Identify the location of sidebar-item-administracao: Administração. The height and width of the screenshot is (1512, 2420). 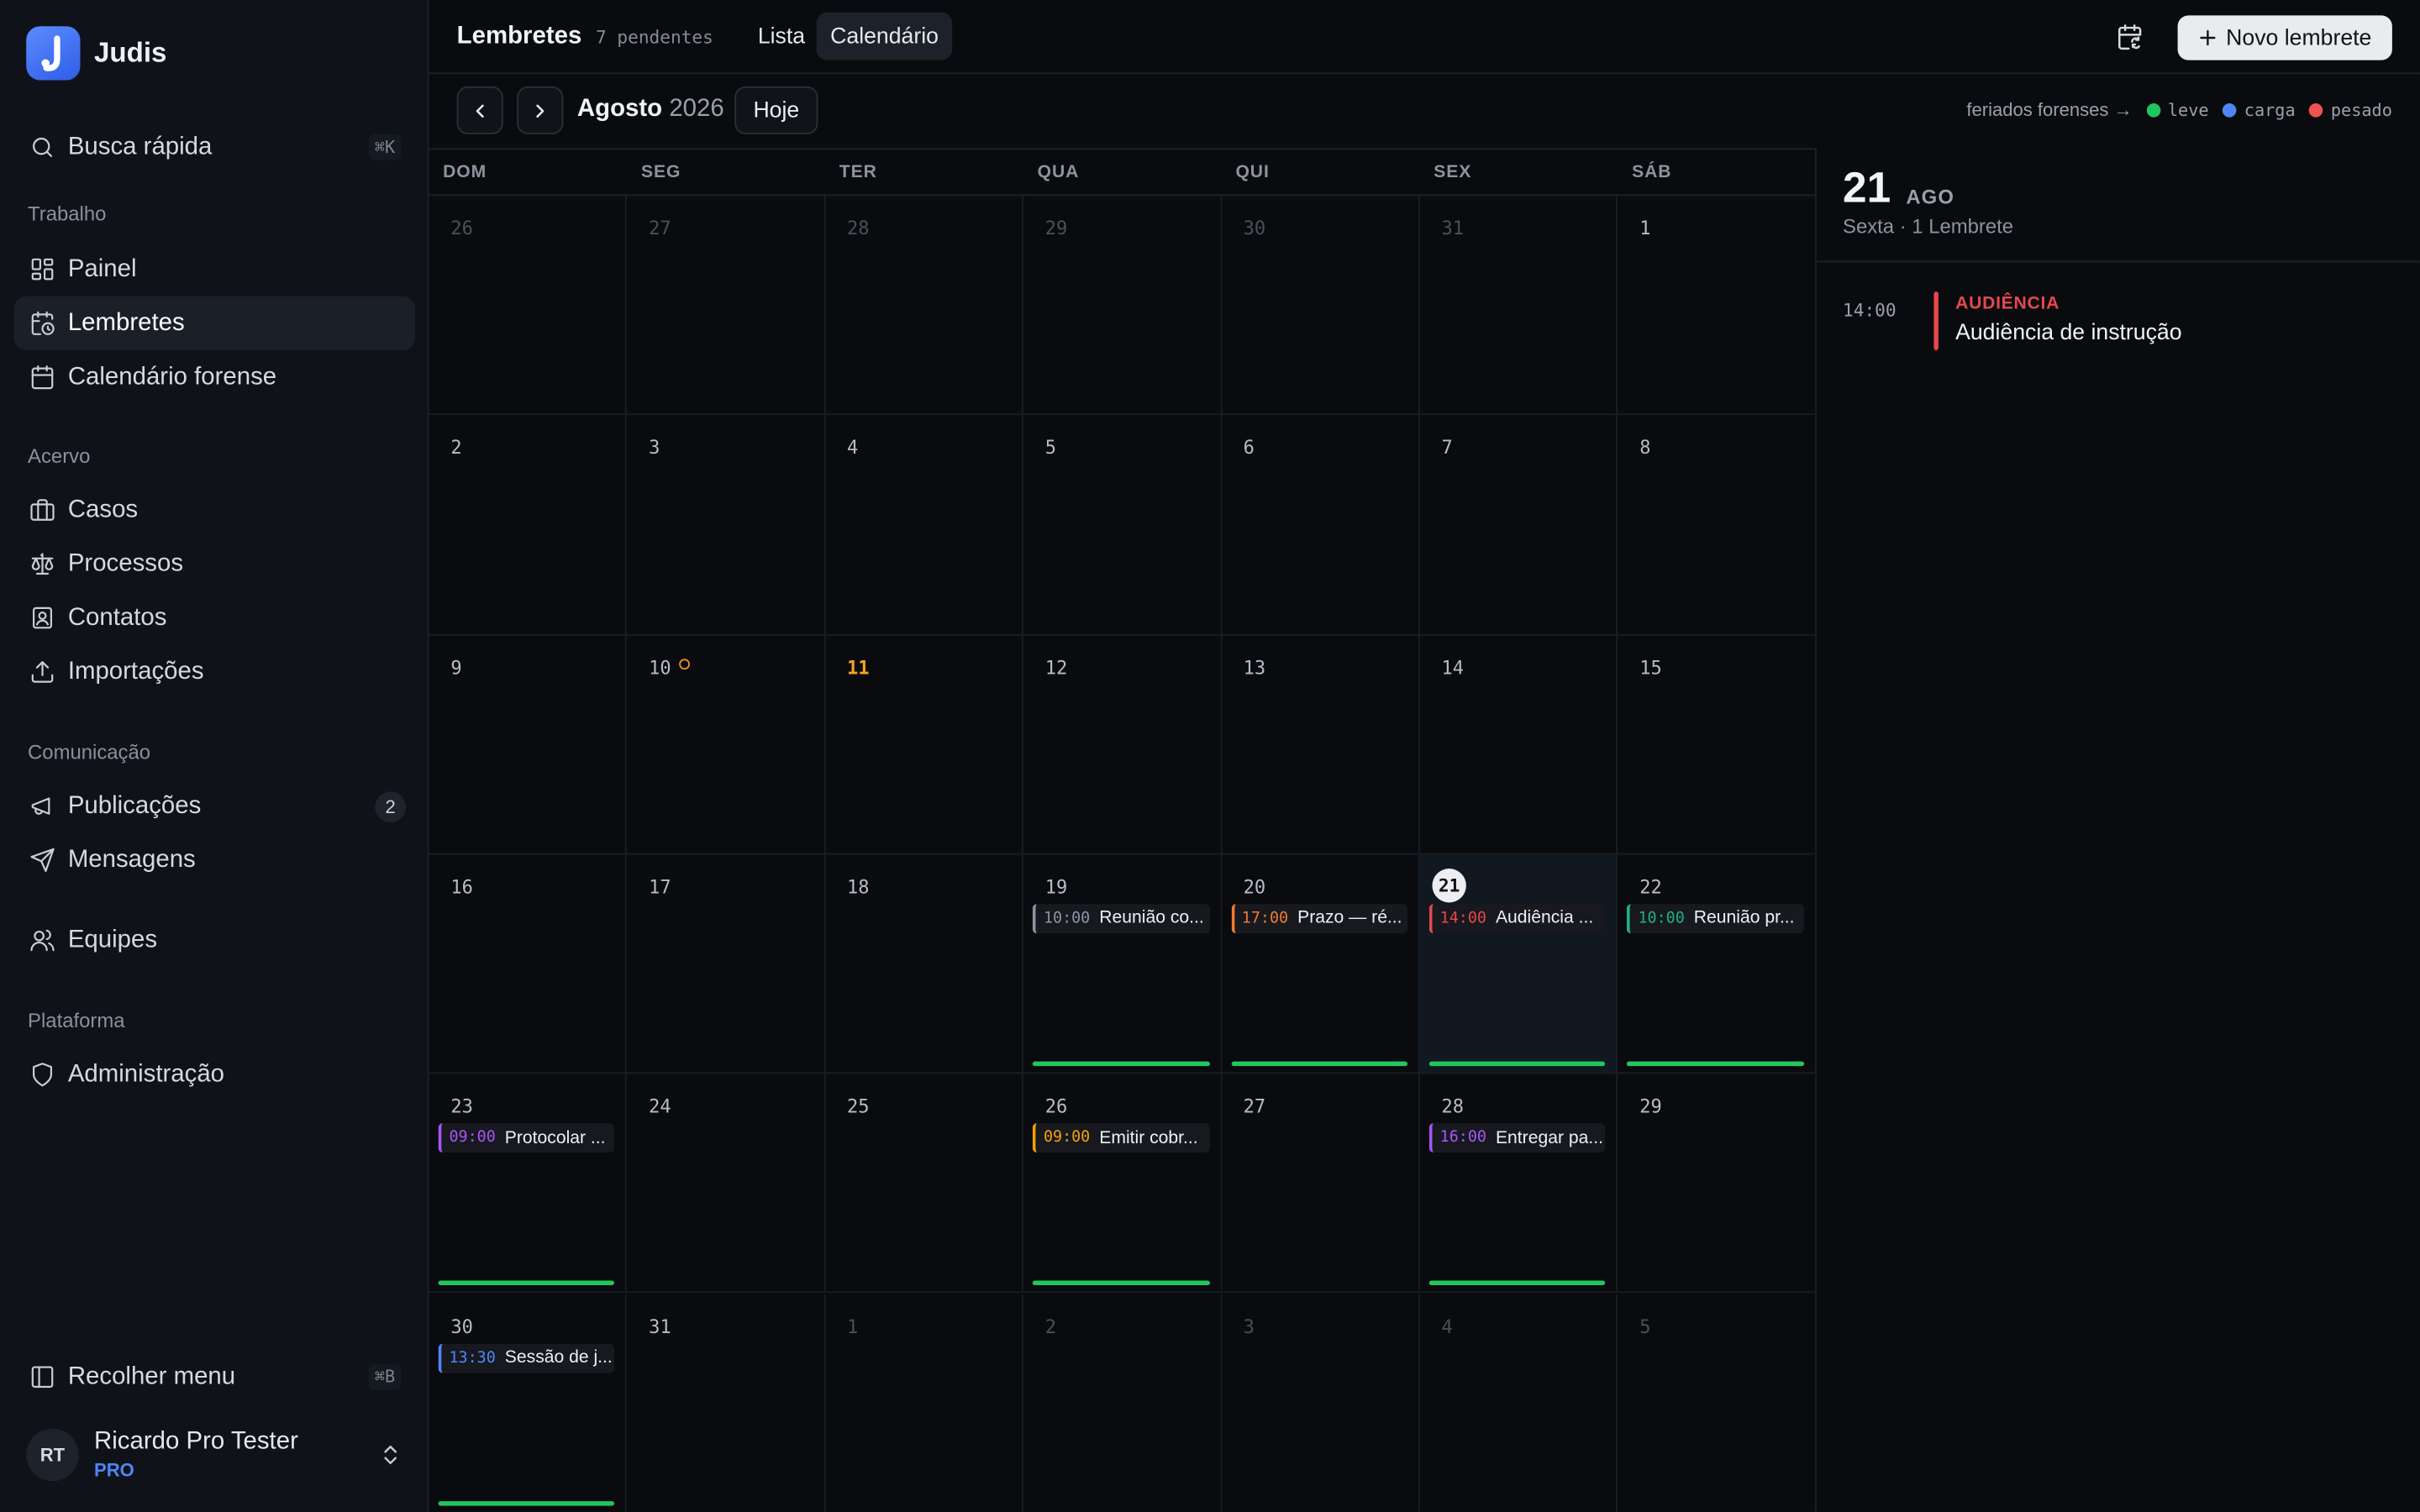
(215, 1074).